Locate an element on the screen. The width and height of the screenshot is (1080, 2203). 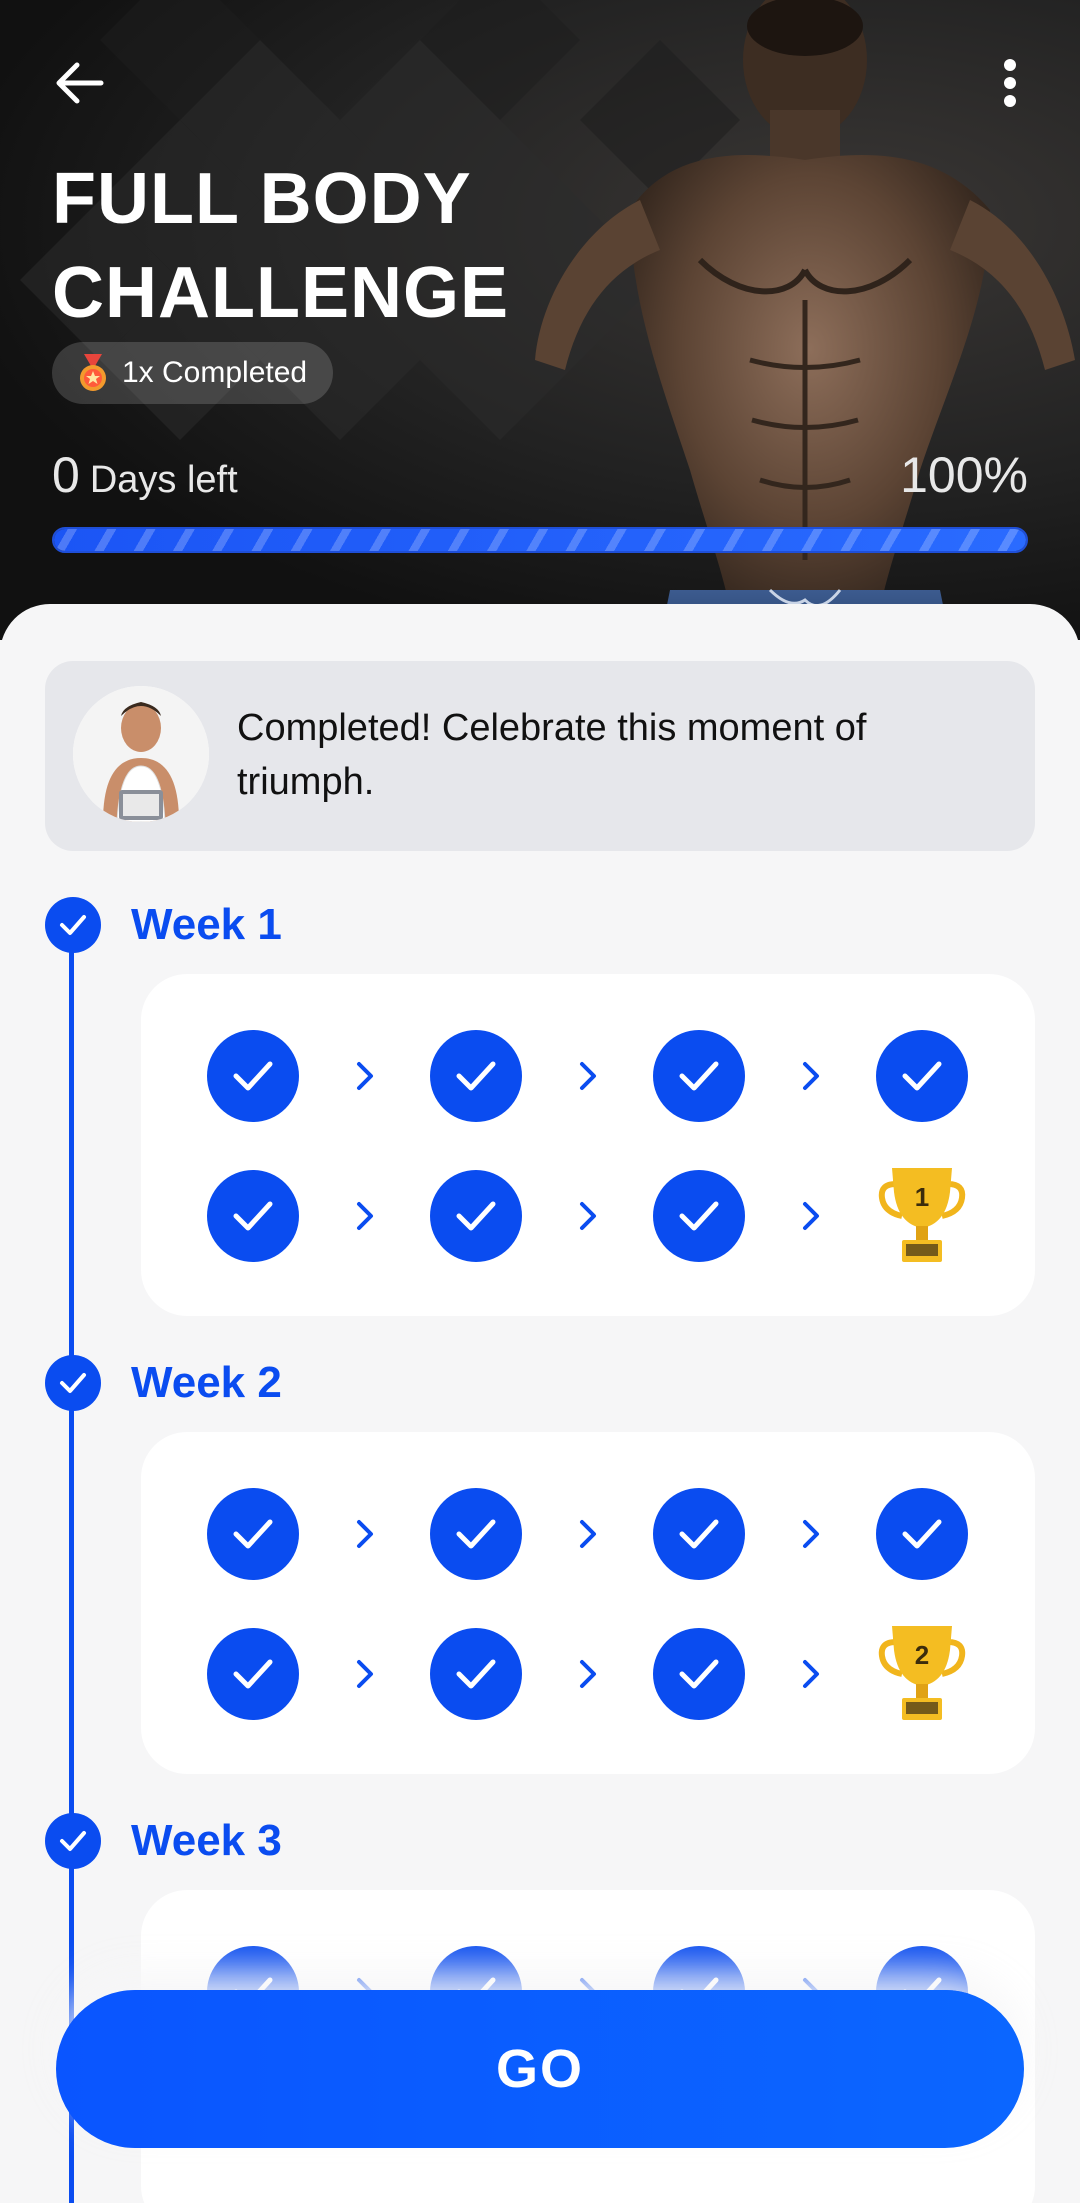
completed-badge: 1x Completed is located at coordinates (193, 373).